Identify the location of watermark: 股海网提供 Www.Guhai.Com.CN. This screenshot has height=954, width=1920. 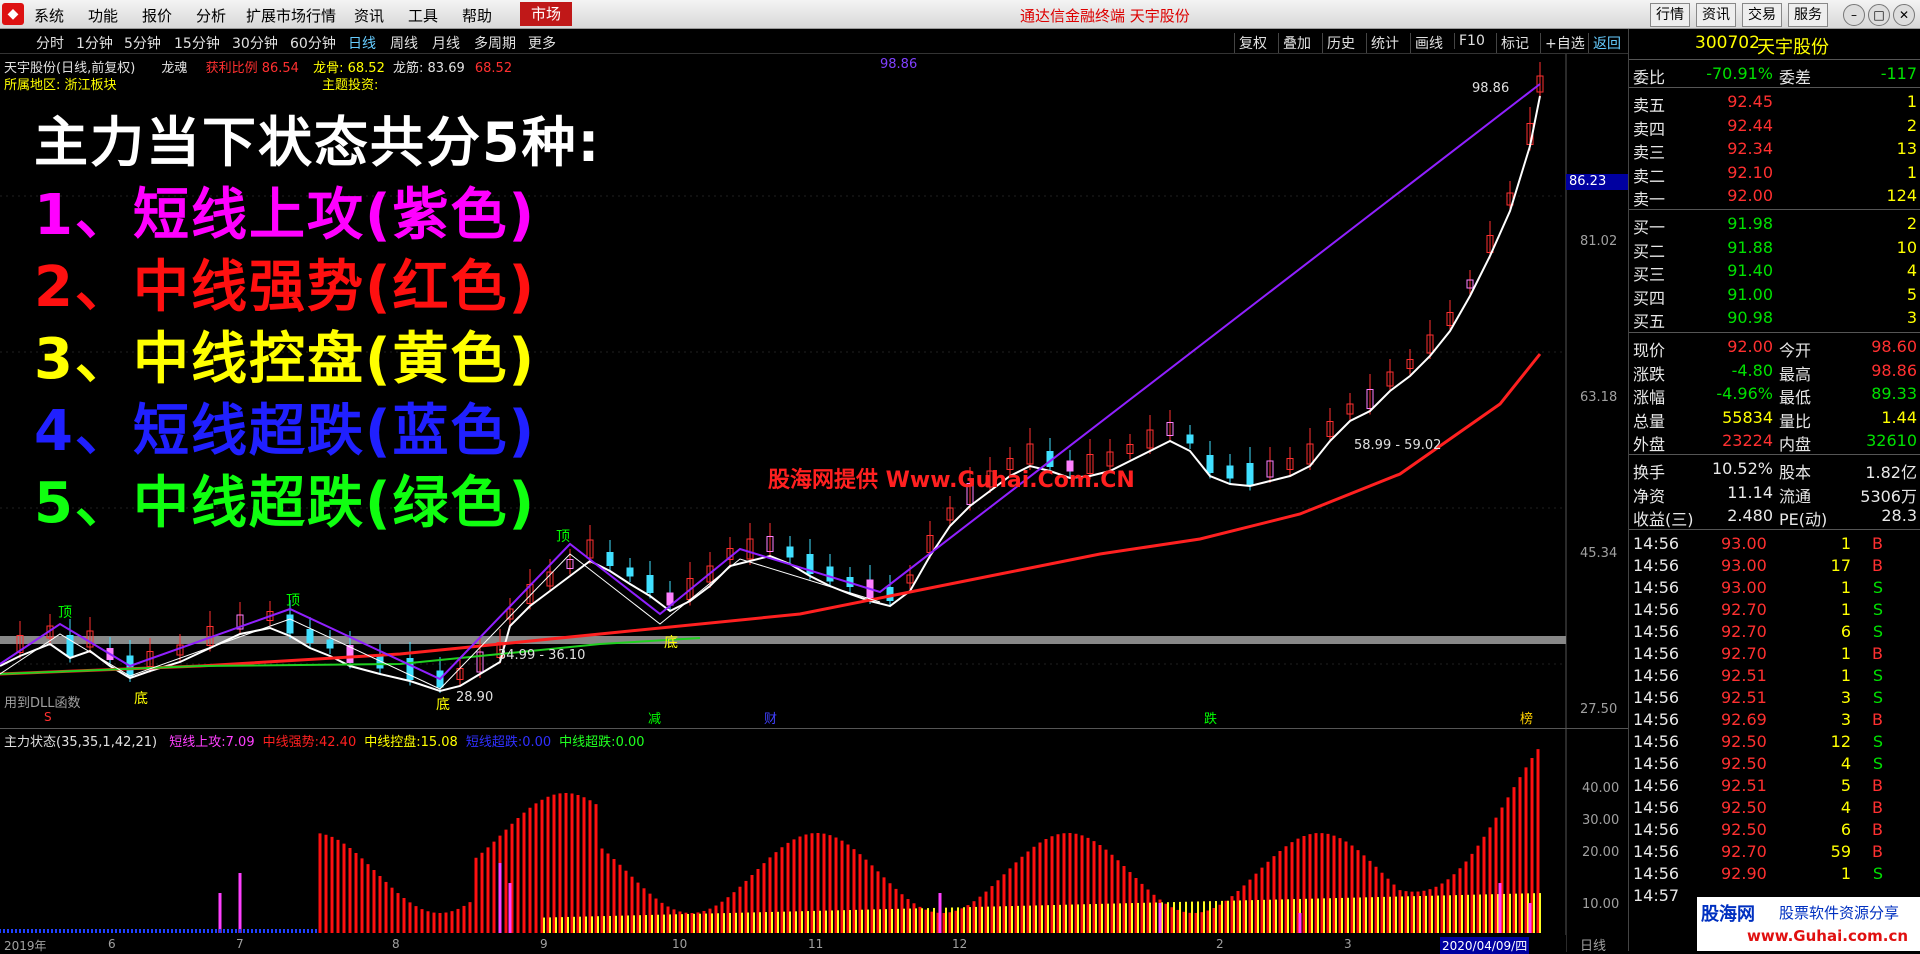
(951, 480).